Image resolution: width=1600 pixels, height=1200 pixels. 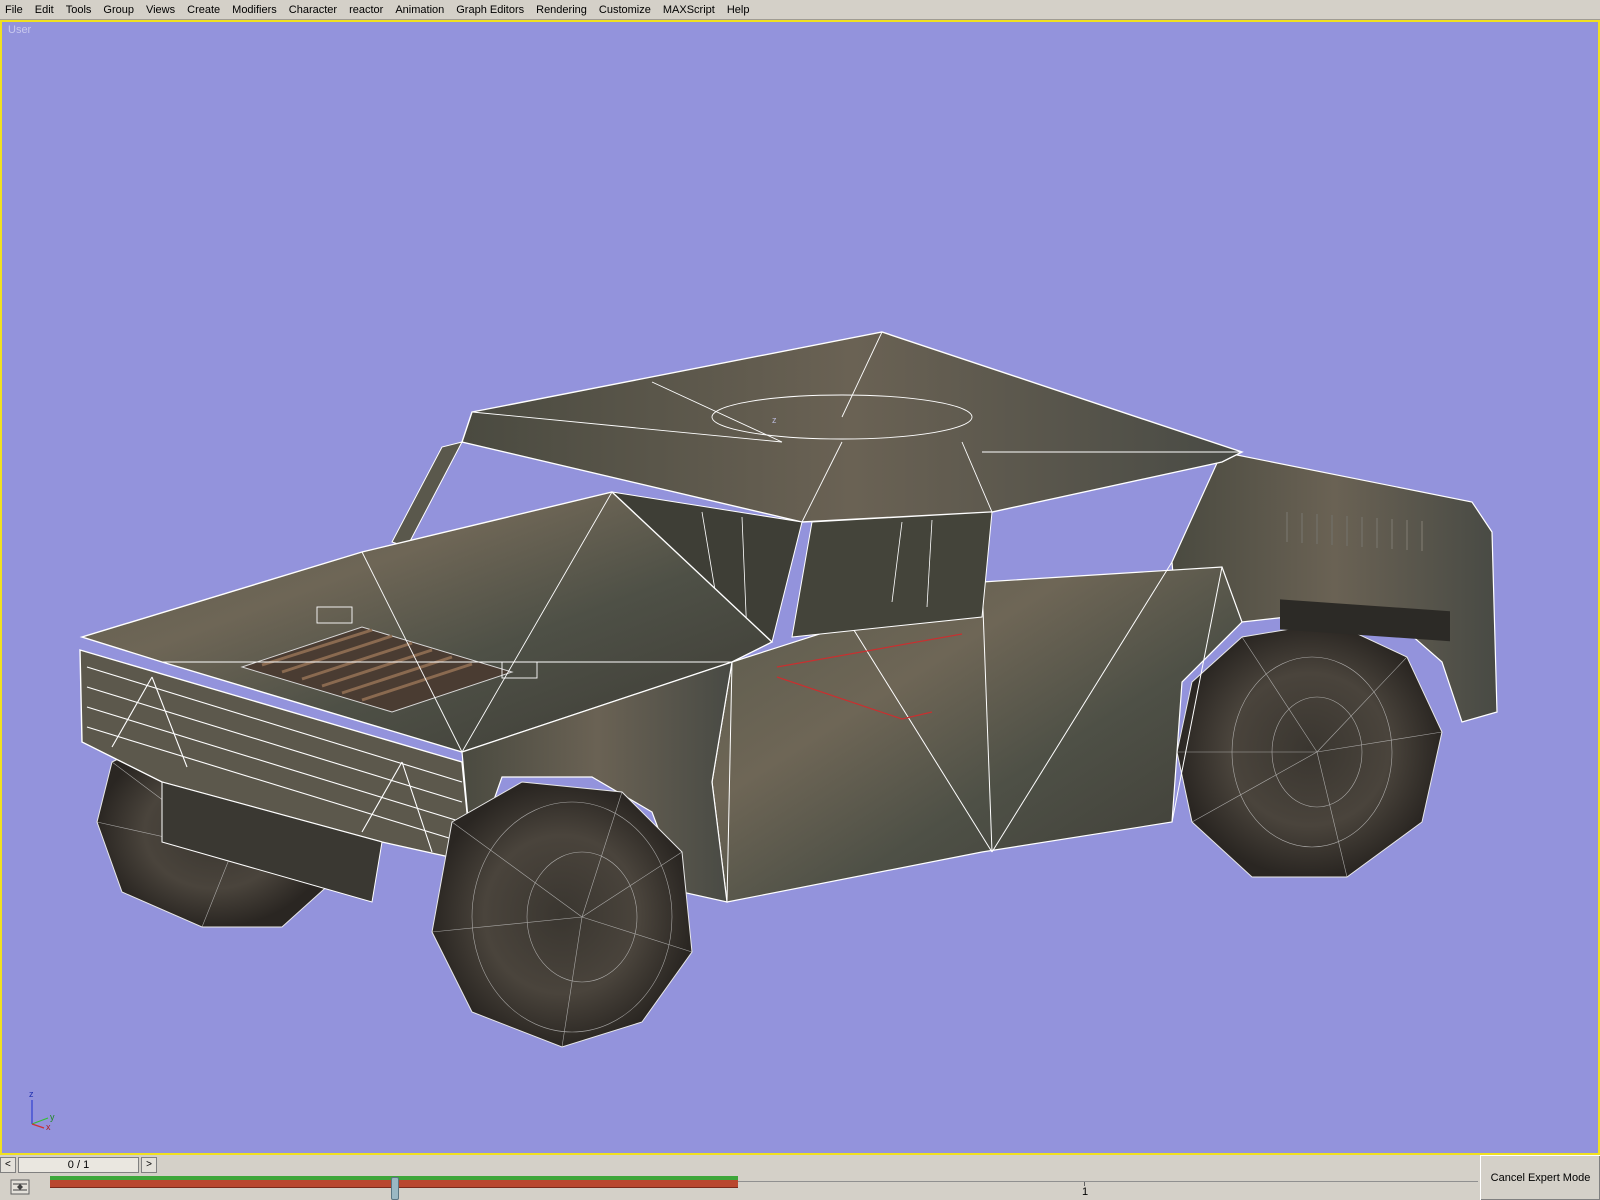 I want to click on trackbar: < 0 / 1 > 1, so click(x=740, y=1177).